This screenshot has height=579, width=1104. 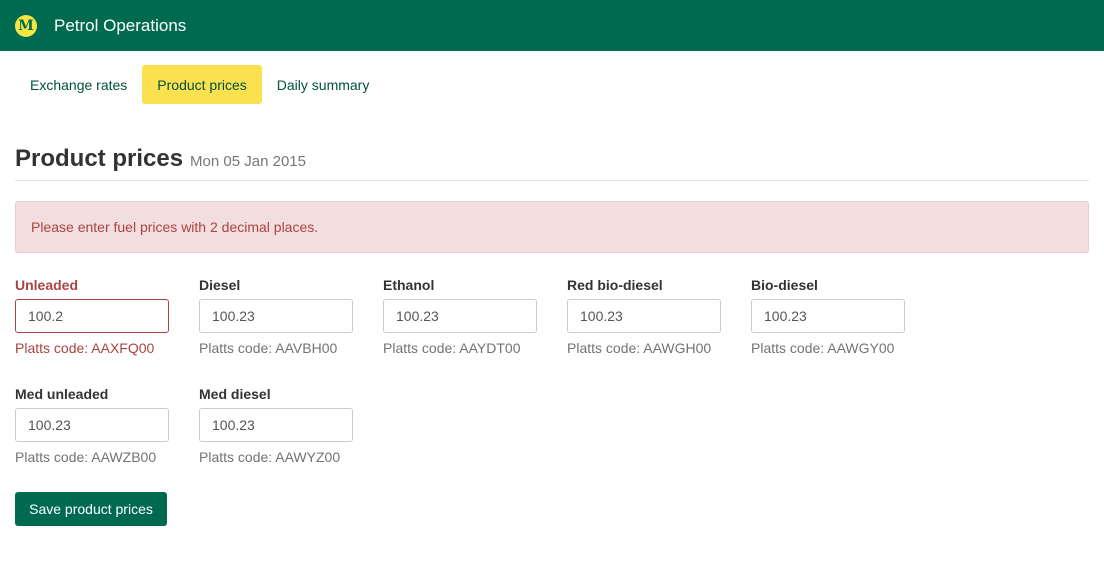 I want to click on app-title: Petrol Operations, so click(x=120, y=26).